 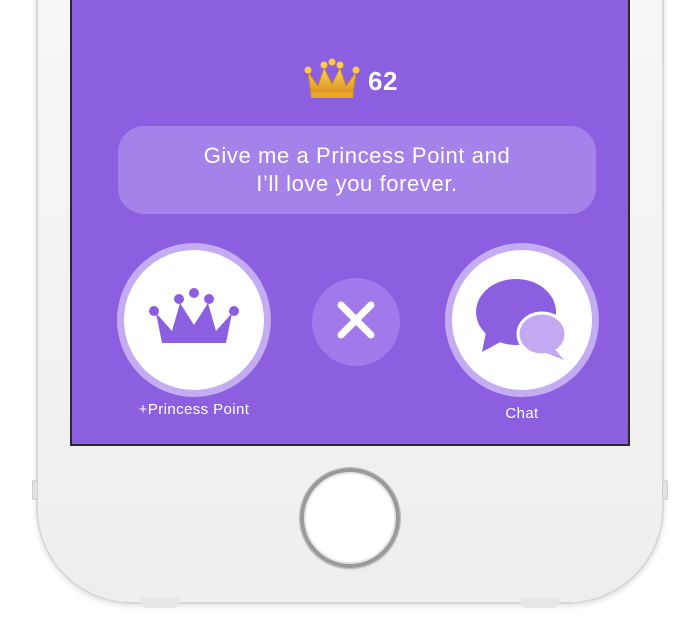 I want to click on close-icon, so click(x=356, y=322).